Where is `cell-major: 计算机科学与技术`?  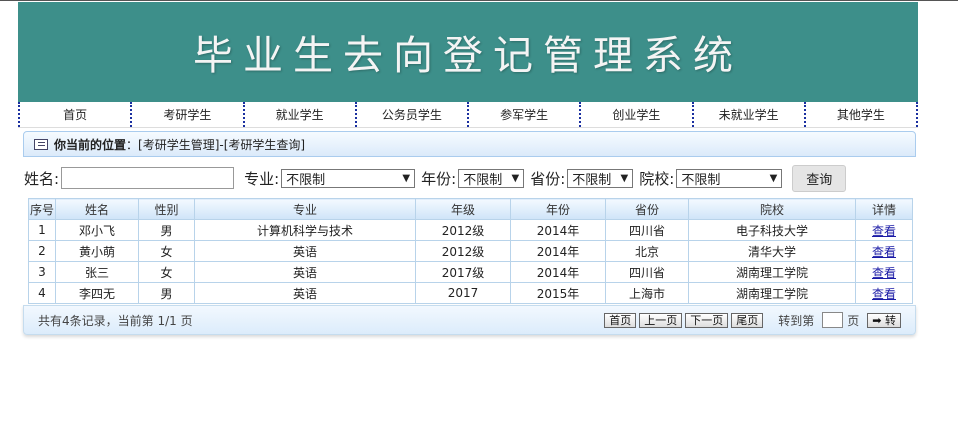
cell-major: 计算机科学与技术 is located at coordinates (305, 230).